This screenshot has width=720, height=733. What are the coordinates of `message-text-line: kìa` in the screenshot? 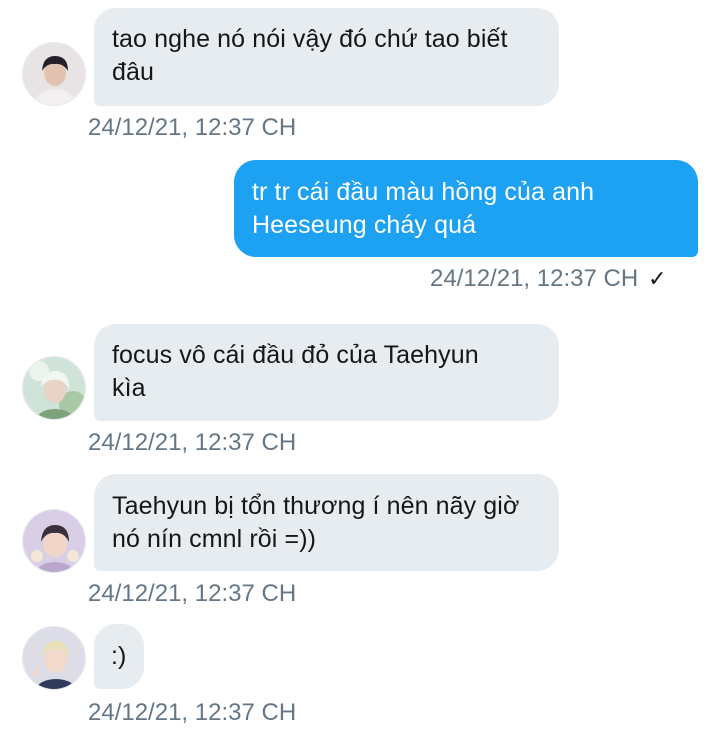 It's located at (129, 388).